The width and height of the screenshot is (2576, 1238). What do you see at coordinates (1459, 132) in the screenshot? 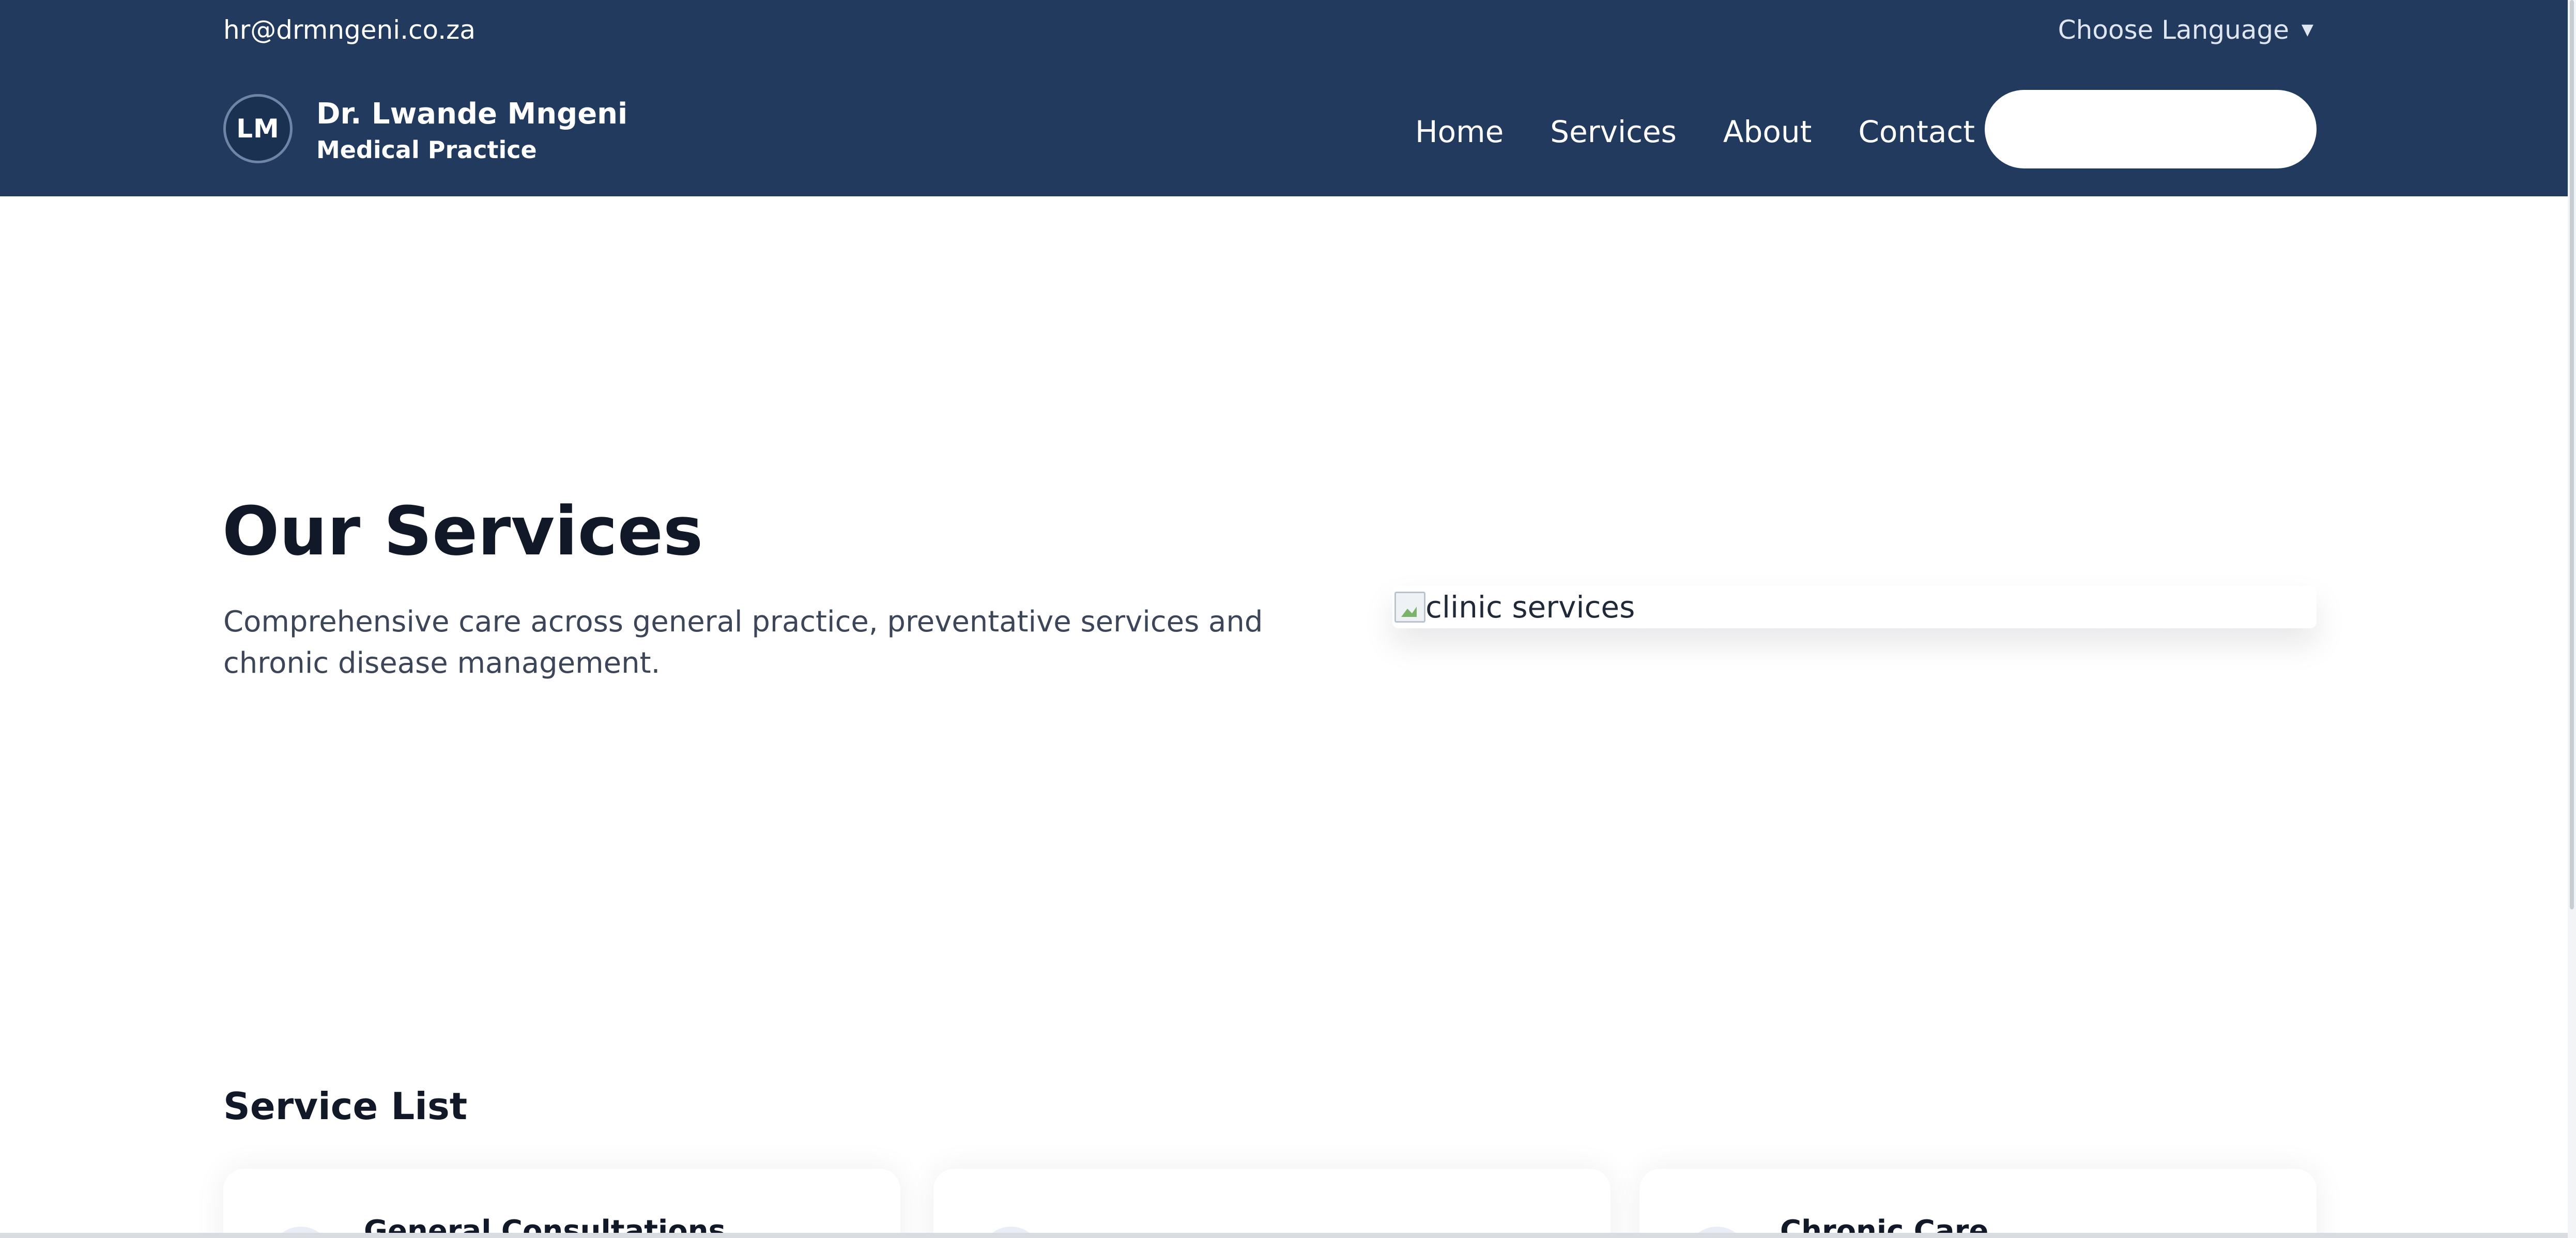
I see `nav-home: Home` at bounding box center [1459, 132].